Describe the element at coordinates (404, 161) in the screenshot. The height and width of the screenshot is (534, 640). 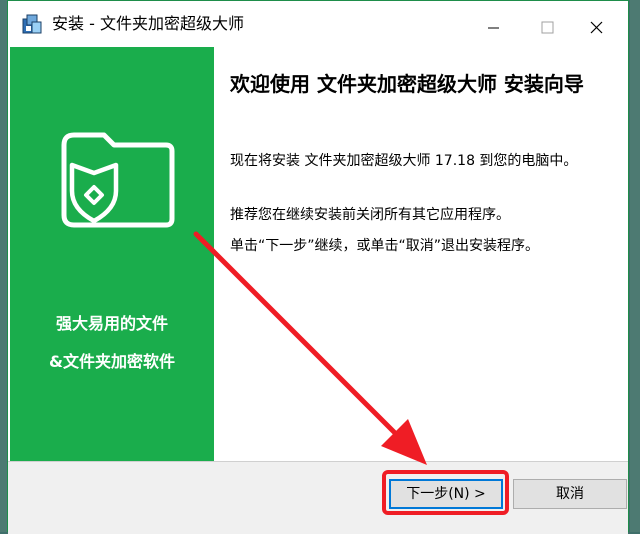
I see `install-info-text: 现在将安装 文件夹加密超级大师 17.18 到您的电脑中。` at that location.